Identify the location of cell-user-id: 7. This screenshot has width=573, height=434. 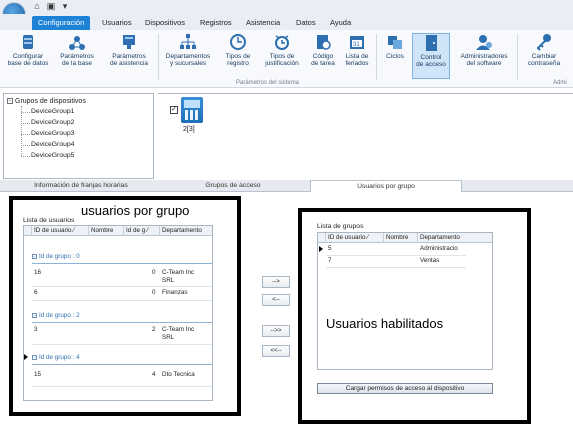
(330, 260).